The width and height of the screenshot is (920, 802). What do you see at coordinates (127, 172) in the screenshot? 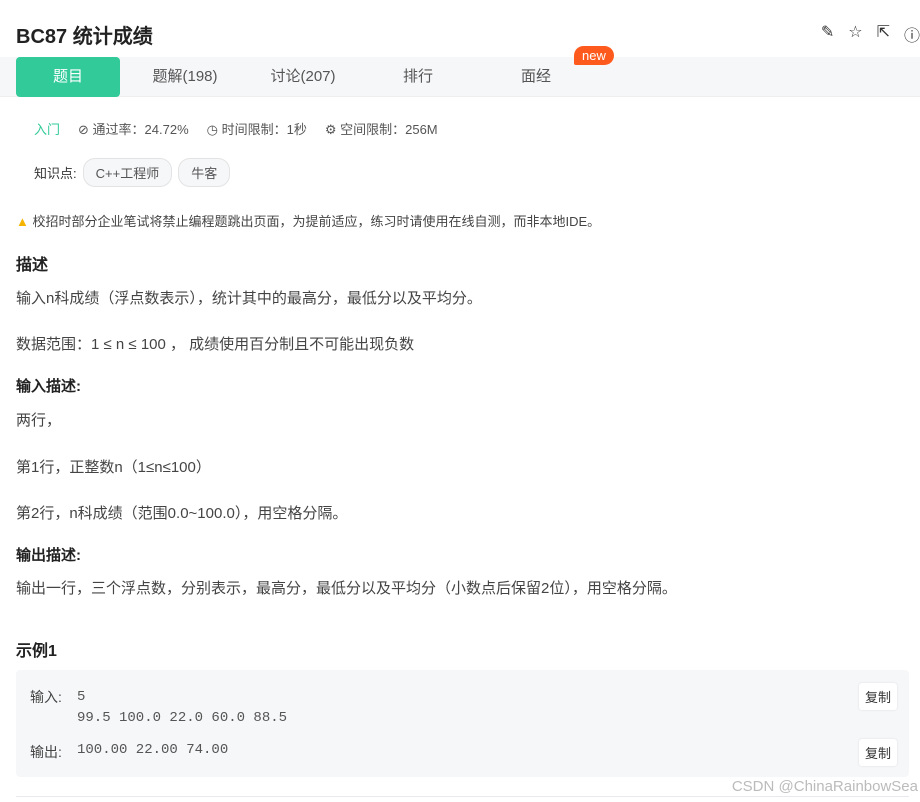
I see `tag-cpp: C++工程师` at bounding box center [127, 172].